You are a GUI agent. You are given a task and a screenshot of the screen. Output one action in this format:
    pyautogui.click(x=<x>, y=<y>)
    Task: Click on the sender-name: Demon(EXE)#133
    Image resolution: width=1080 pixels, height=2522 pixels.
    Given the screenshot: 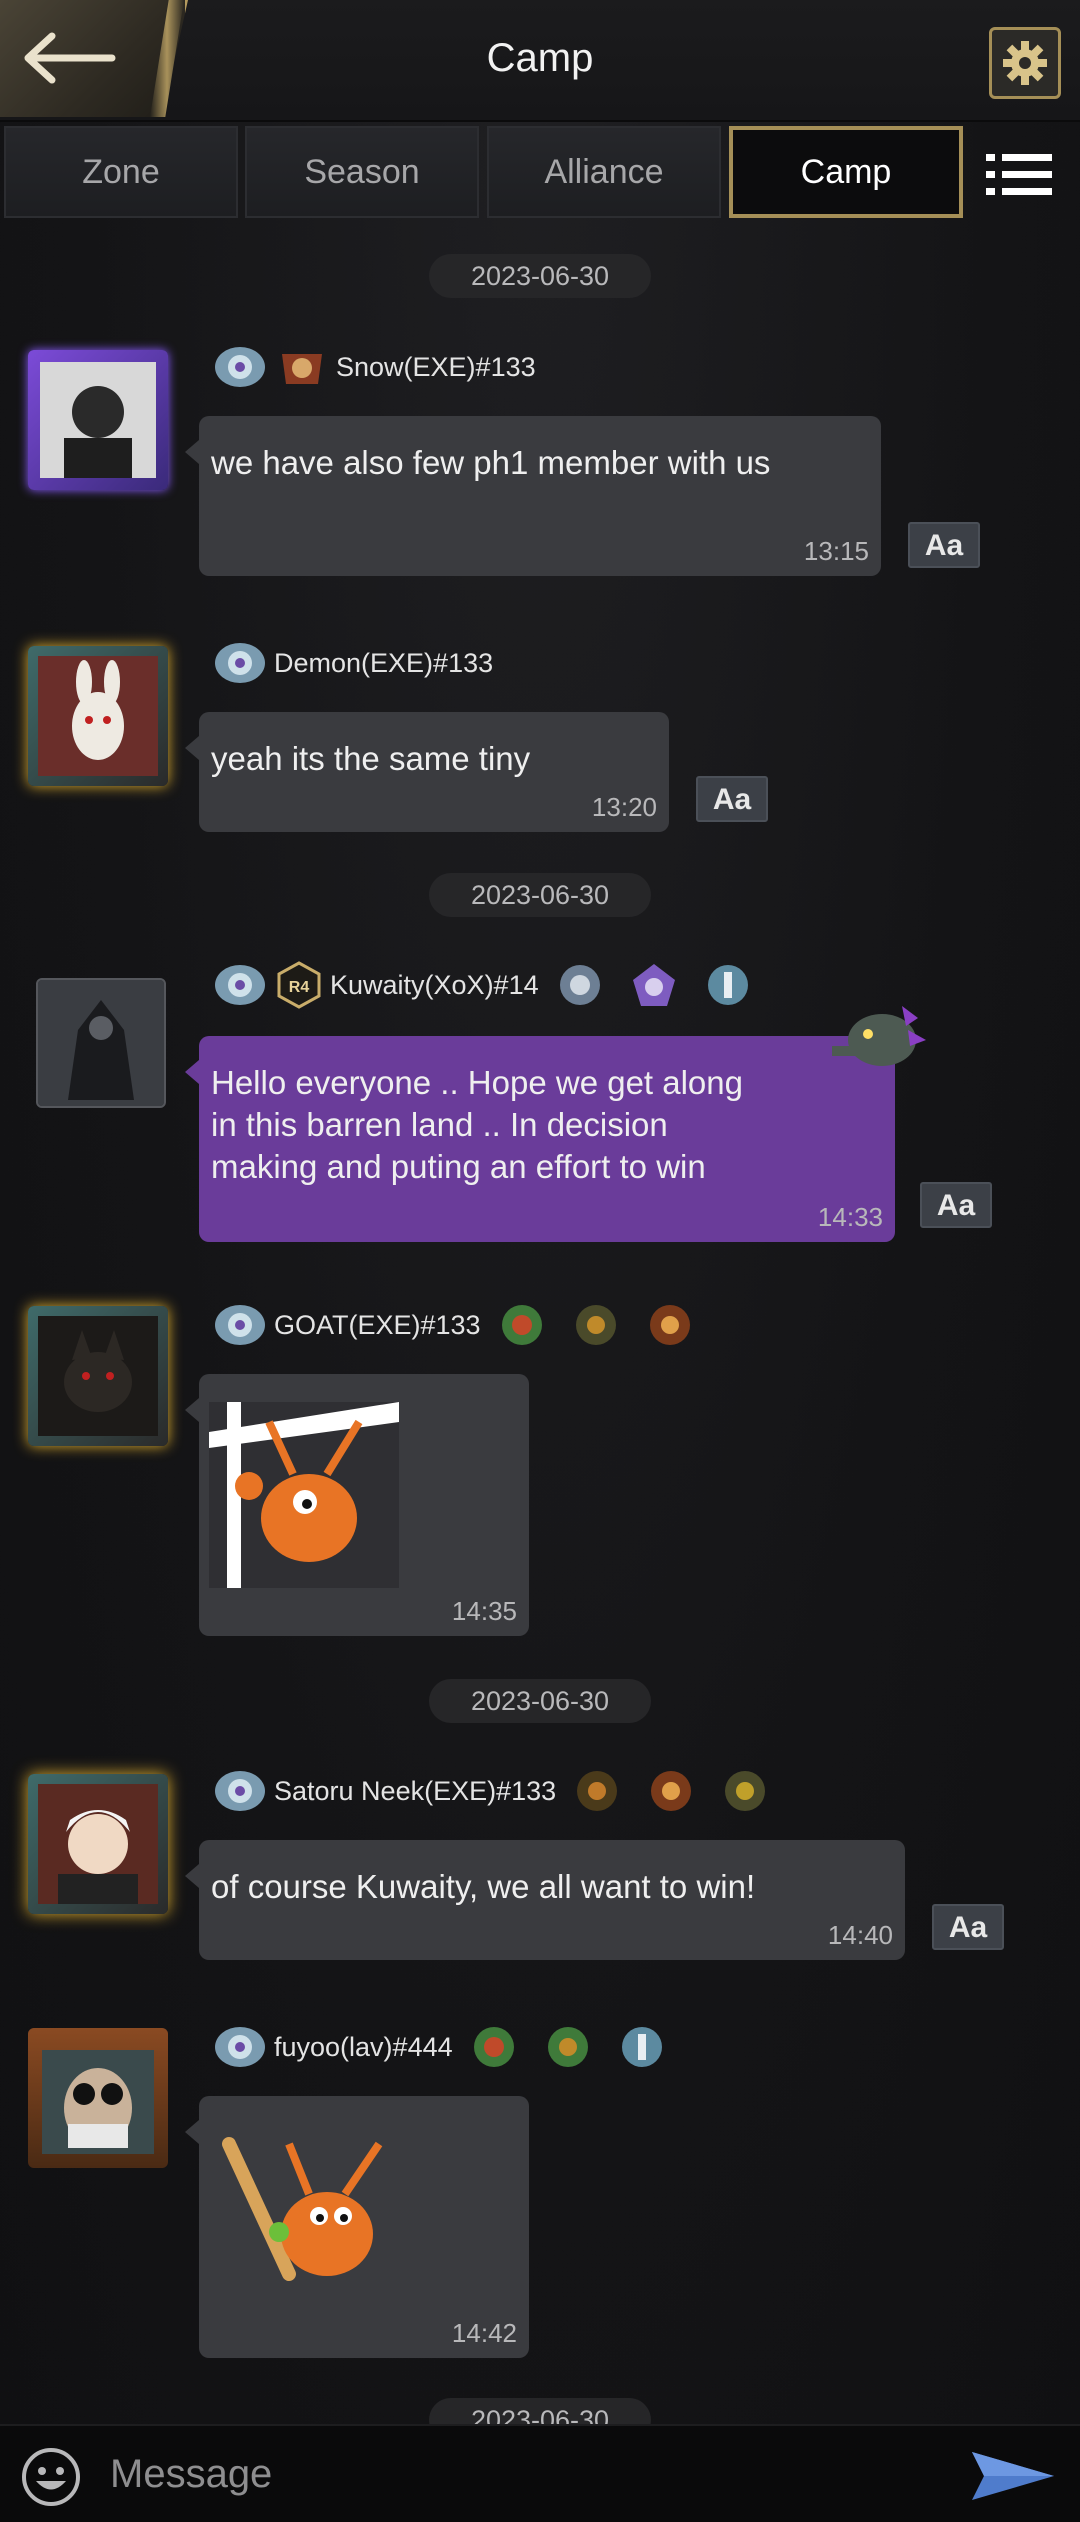 What is the action you would take?
    pyautogui.click(x=383, y=663)
    